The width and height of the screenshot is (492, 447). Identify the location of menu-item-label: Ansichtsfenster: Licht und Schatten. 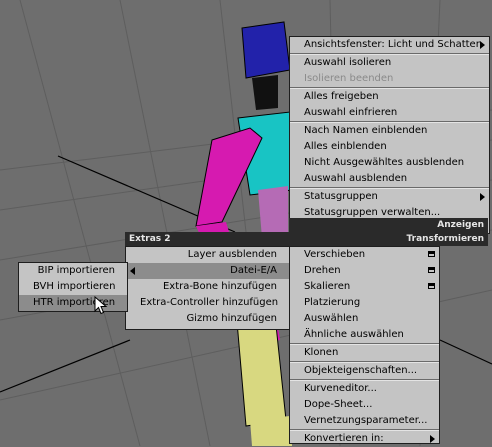
(393, 44).